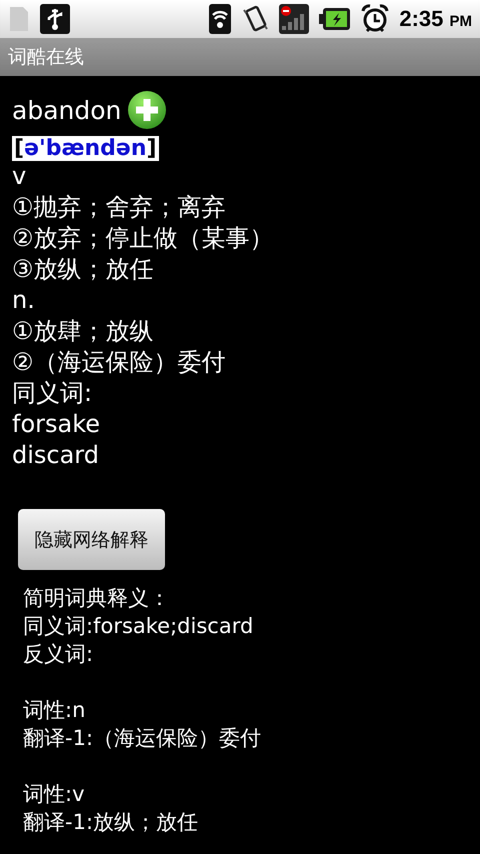 The width and height of the screenshot is (480, 854). Describe the element at coordinates (67, 110) in the screenshot. I see `headword: abandon` at that location.